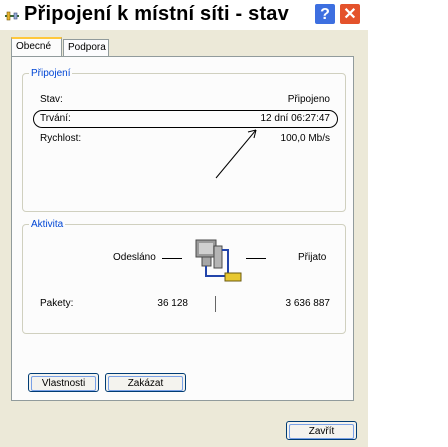  Describe the element at coordinates (305, 138) in the screenshot. I see `speed-value: 100,0 Mb/s` at that location.